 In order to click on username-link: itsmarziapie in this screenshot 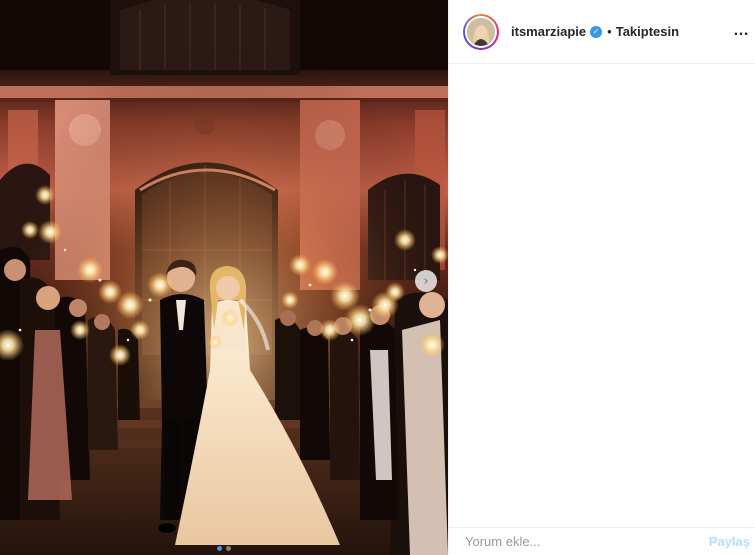, I will do `click(548, 31)`.